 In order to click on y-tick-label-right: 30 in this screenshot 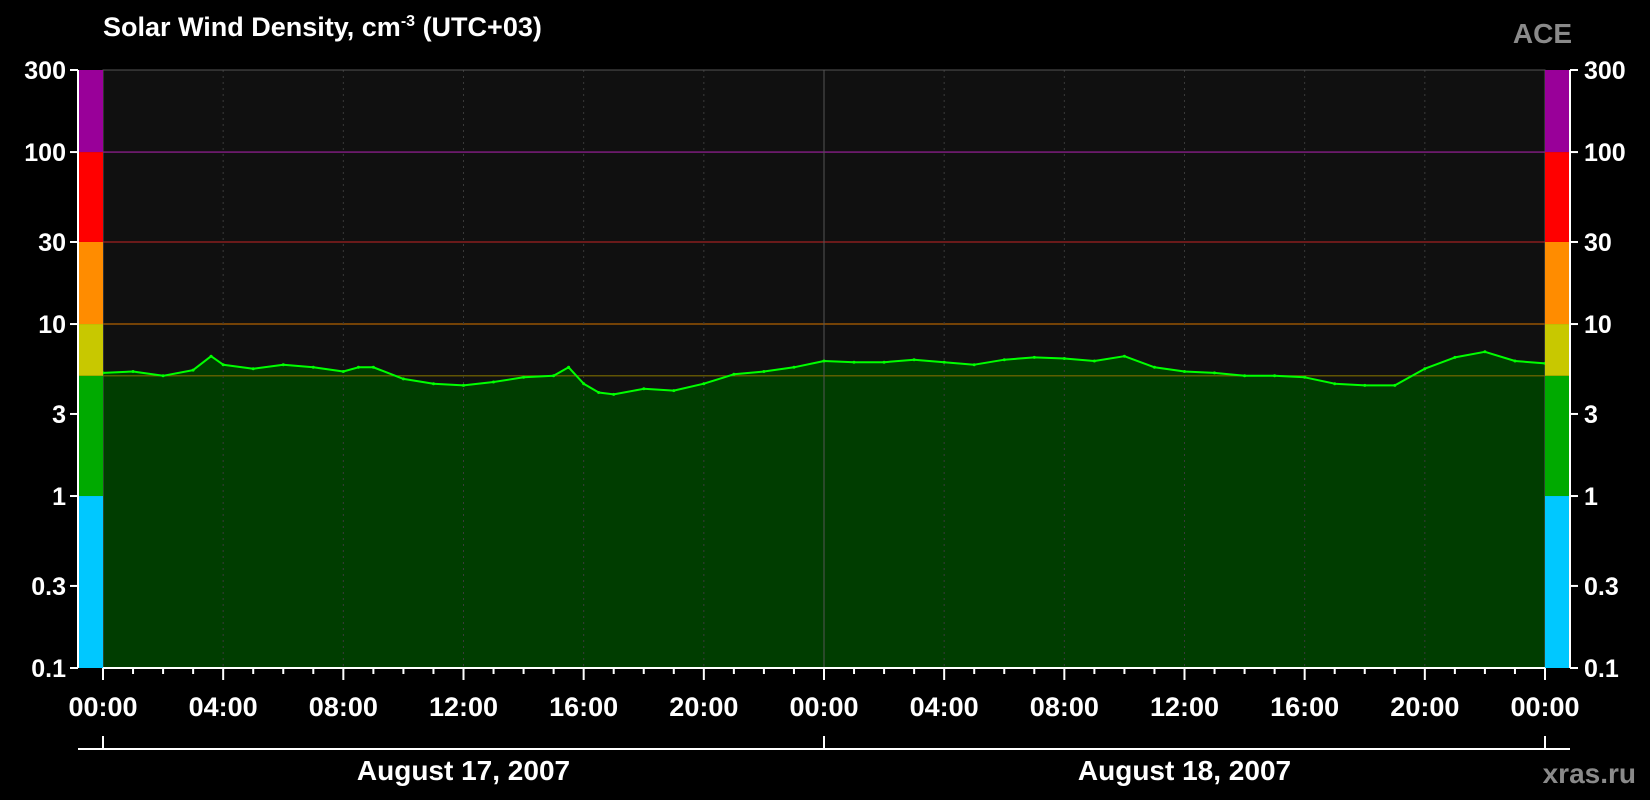, I will do `click(1598, 243)`.